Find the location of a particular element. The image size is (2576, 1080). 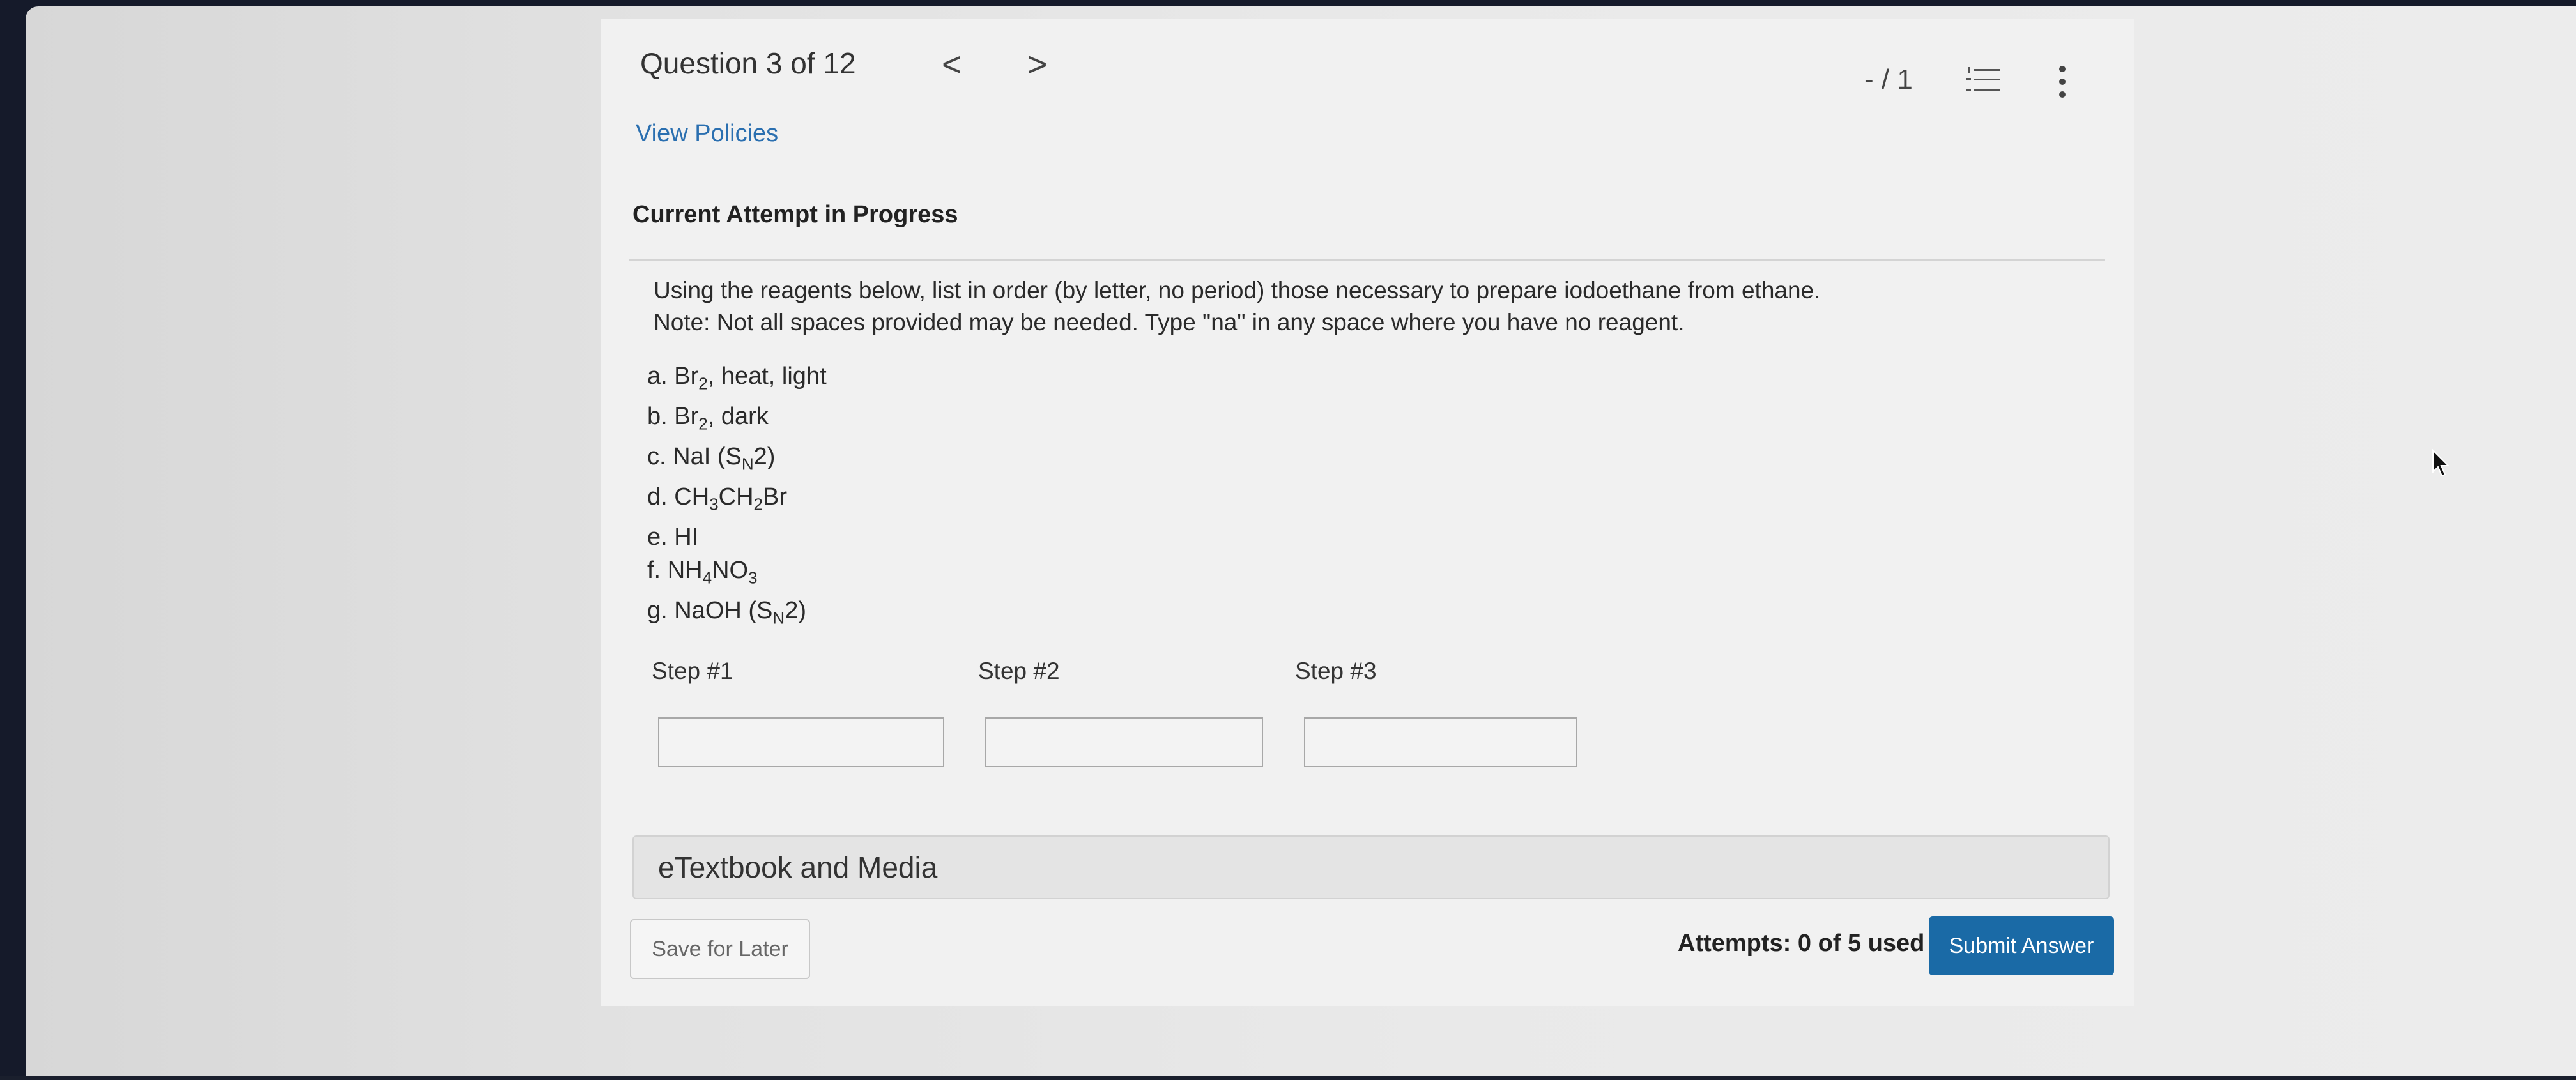

attempts-counter: Attempts: 0 of 5 used is located at coordinates (1801, 943).